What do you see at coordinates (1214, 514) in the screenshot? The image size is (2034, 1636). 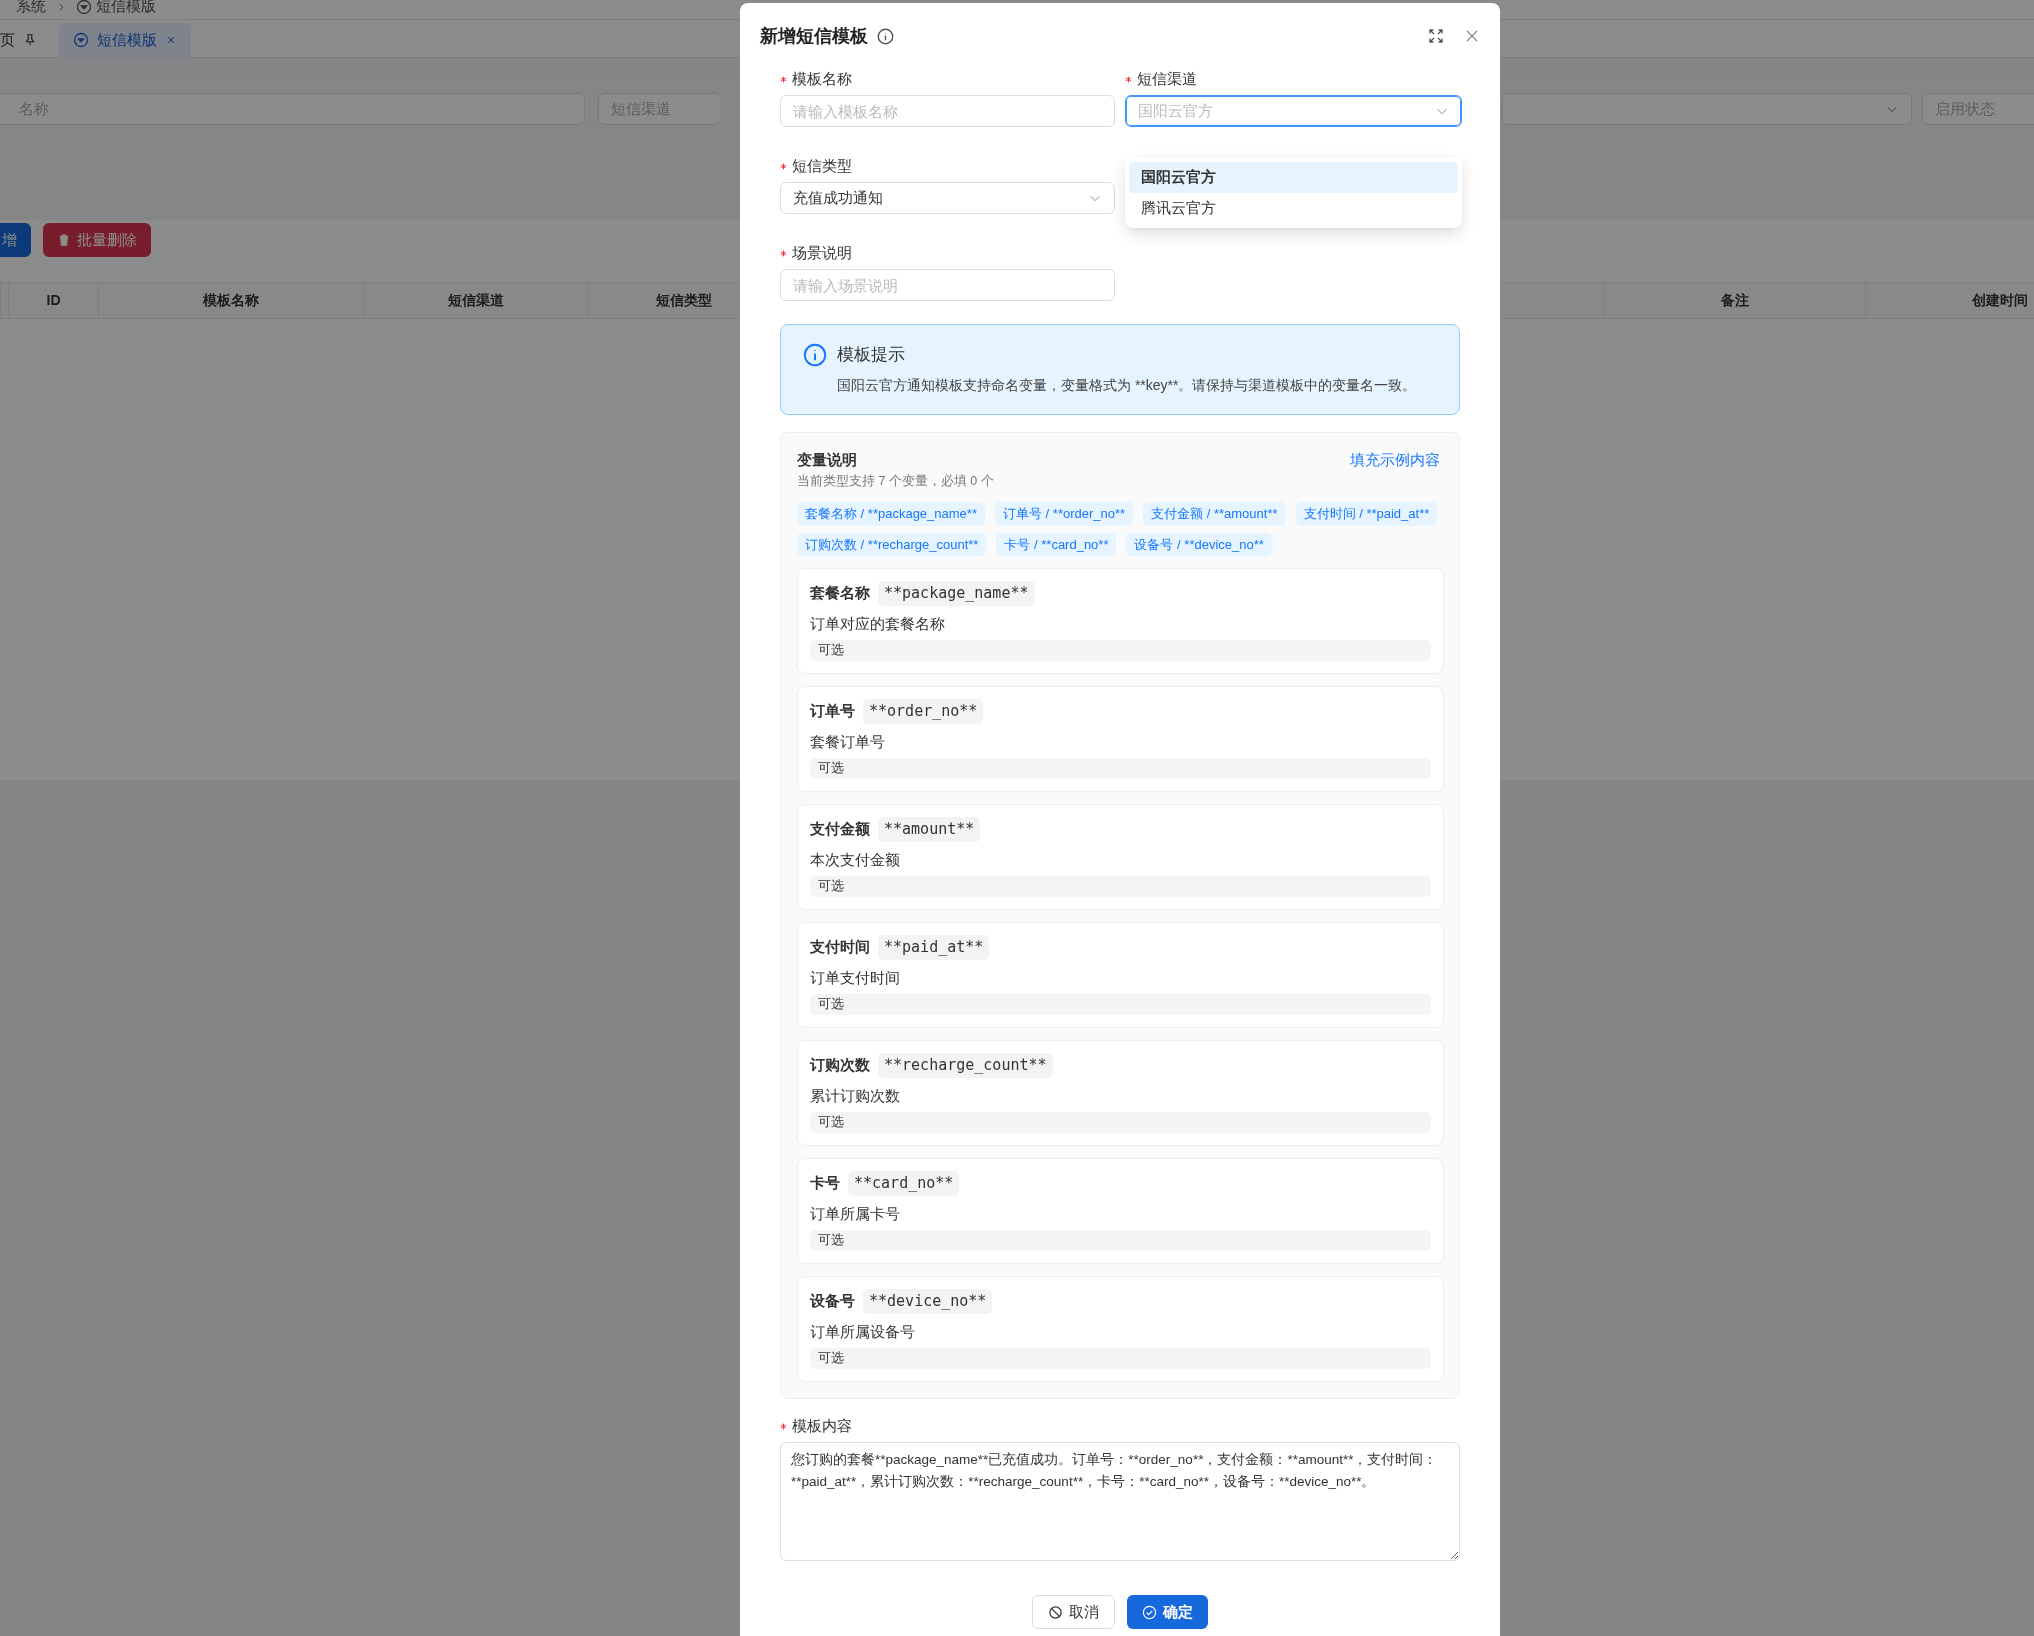 I see `variable-tag: 支付金额 / **amount**` at bounding box center [1214, 514].